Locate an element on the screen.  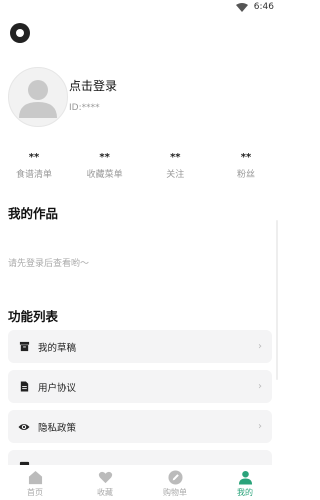
avatar is located at coordinates (38, 97).